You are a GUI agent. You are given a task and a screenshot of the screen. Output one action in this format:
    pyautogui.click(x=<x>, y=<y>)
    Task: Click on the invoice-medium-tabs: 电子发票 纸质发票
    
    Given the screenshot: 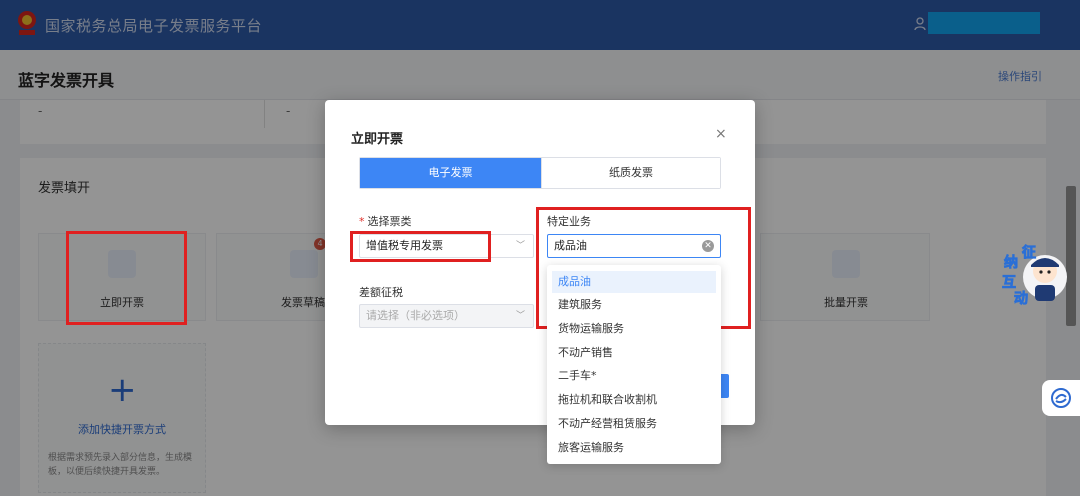 What is the action you would take?
    pyautogui.click(x=540, y=173)
    